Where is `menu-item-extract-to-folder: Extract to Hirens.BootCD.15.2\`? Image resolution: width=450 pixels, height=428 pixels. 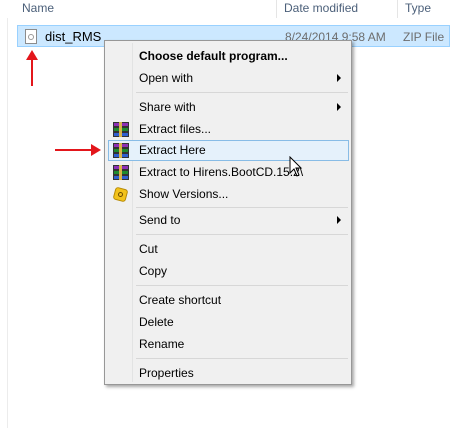
menu-item-extract-to-folder: Extract to Hirens.BootCD.15.2\ is located at coordinates (228, 172).